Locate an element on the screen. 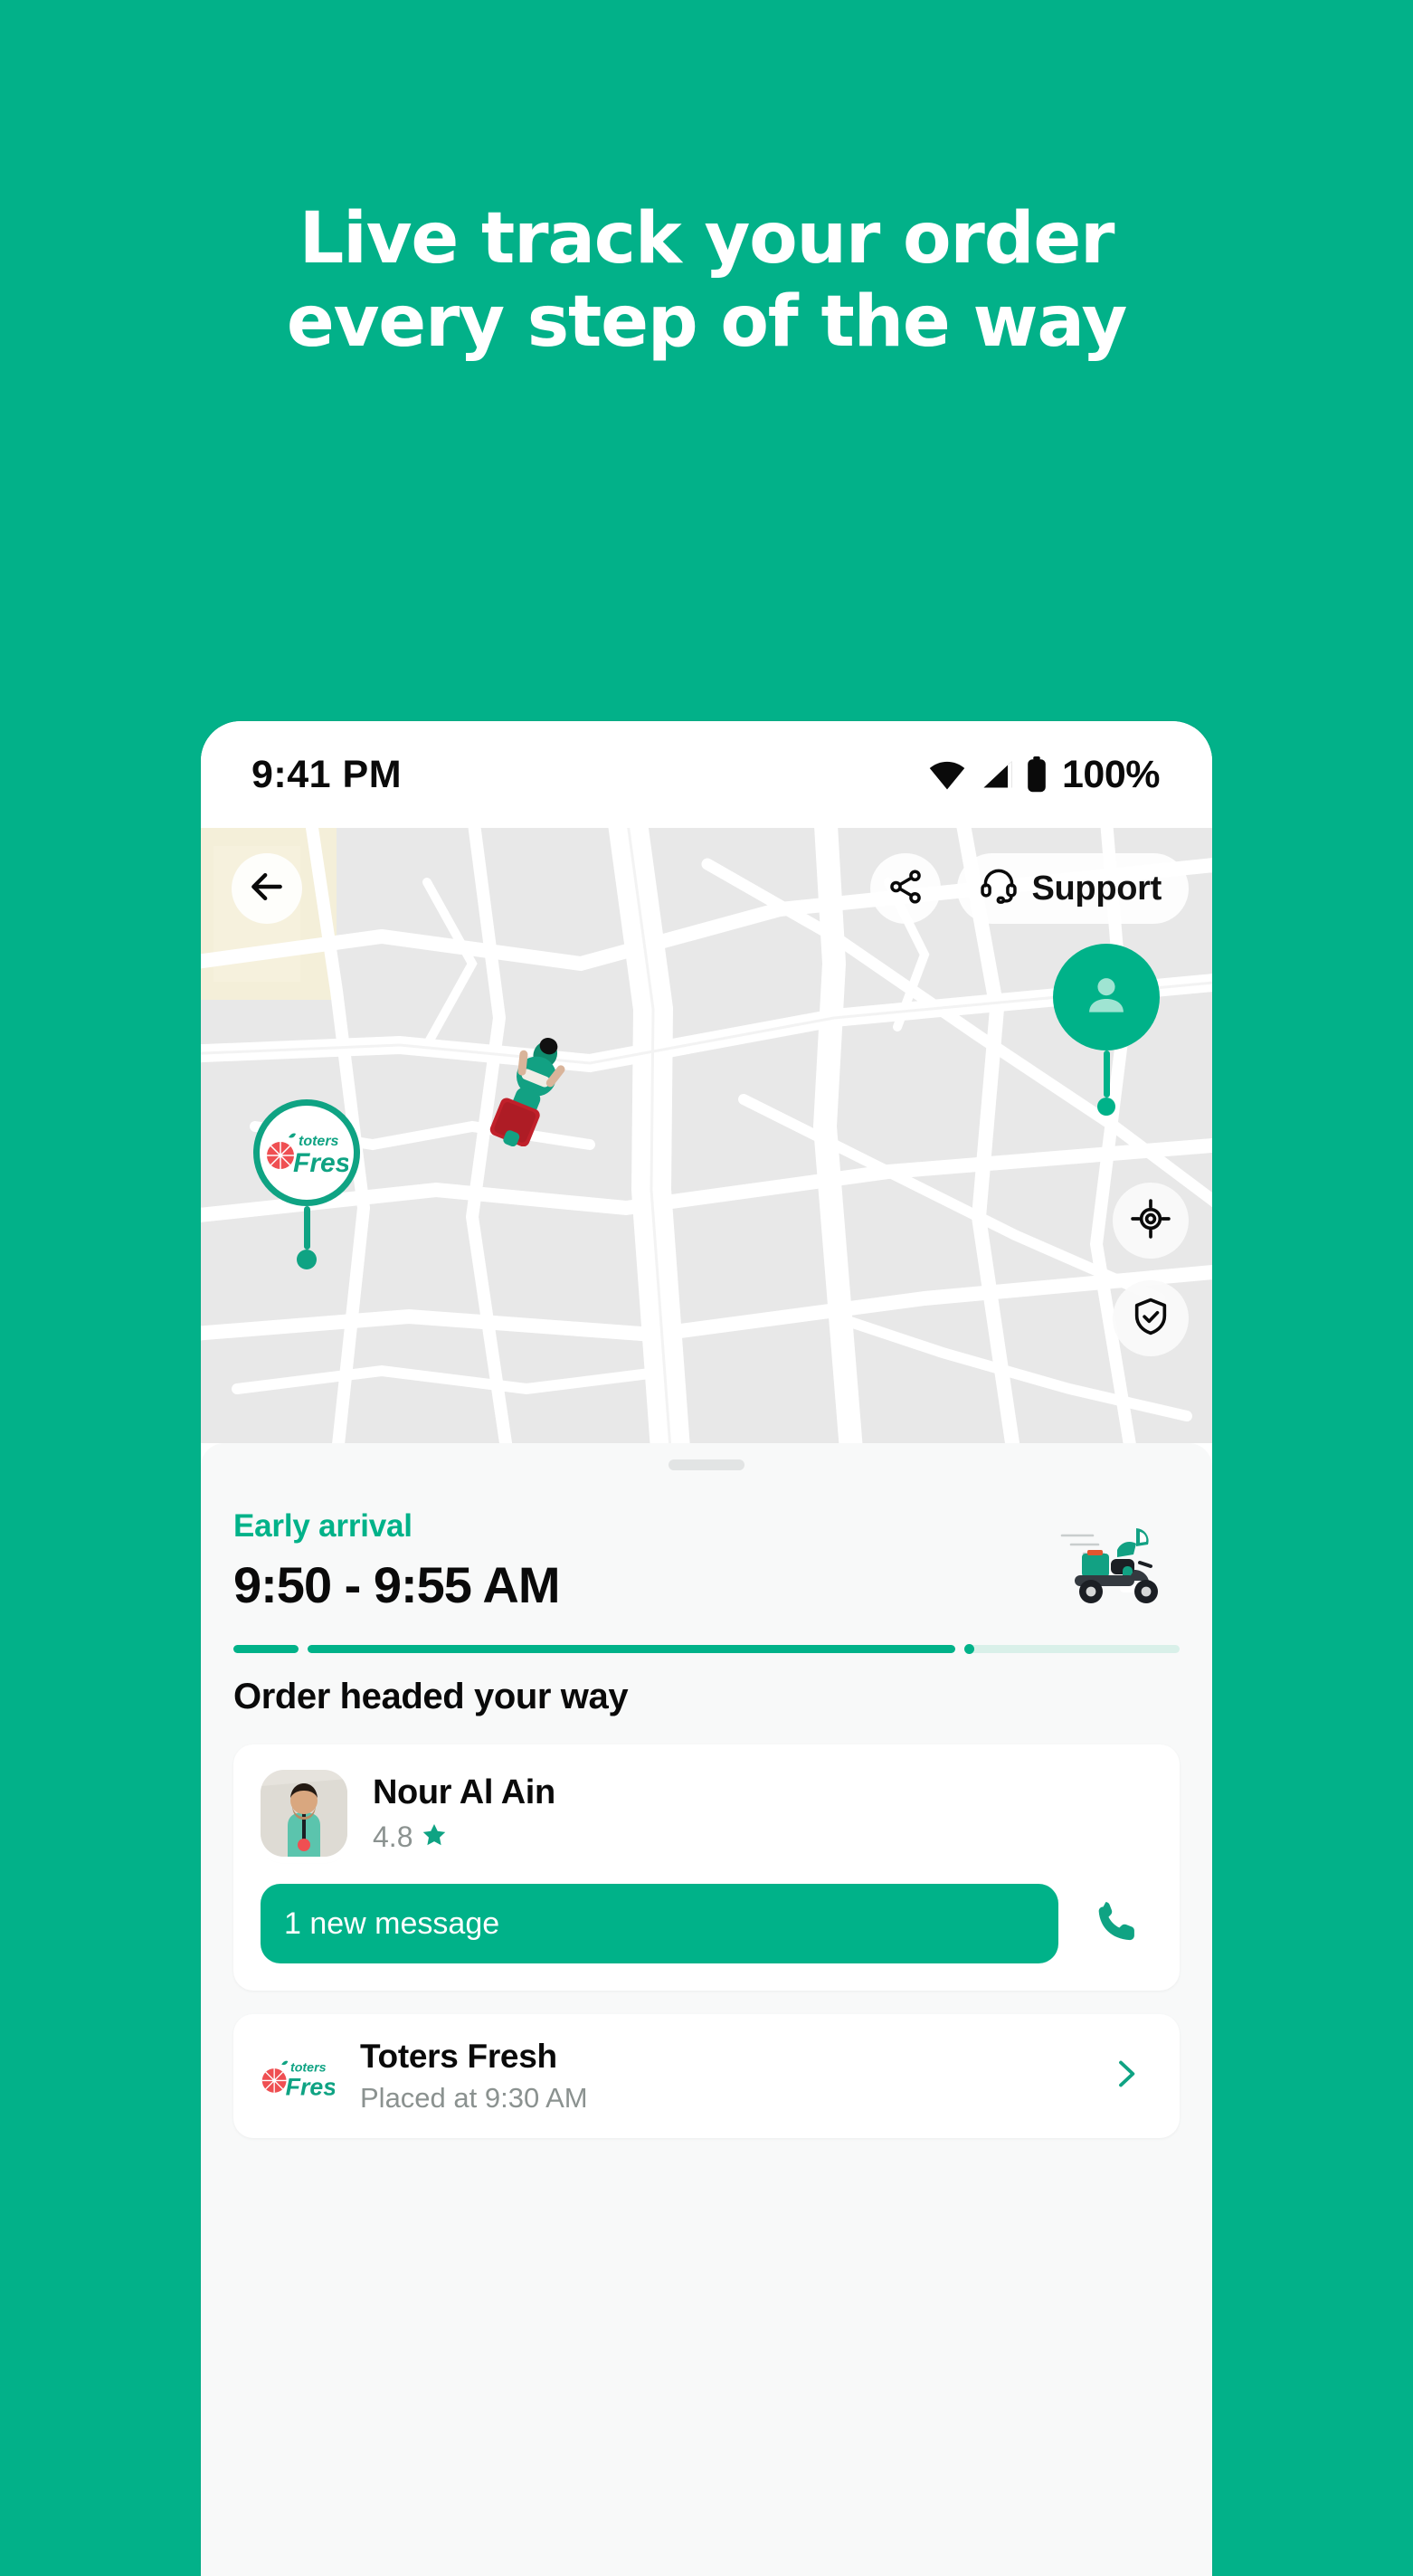  cellular-signal-icon is located at coordinates (997, 774).